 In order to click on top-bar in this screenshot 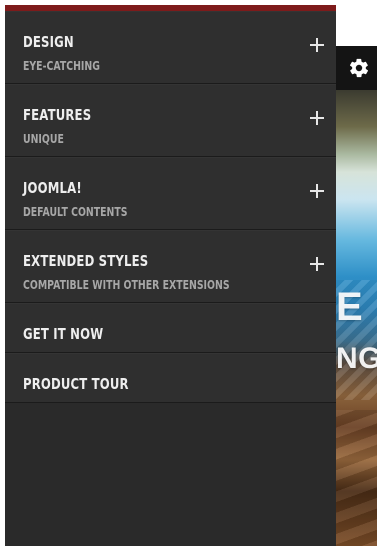, I will do `click(356, 68)`.